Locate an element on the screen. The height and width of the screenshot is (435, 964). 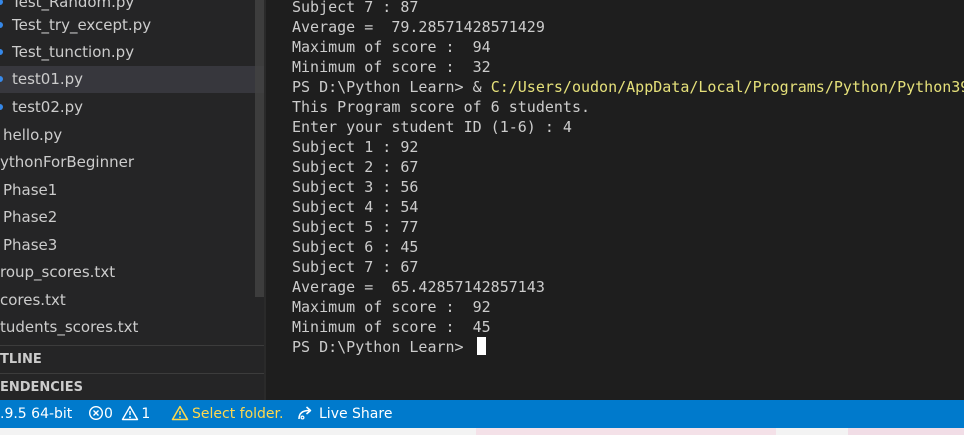
folder-item-pythonforbeginner: ythonForBeginner is located at coordinates (133, 162).